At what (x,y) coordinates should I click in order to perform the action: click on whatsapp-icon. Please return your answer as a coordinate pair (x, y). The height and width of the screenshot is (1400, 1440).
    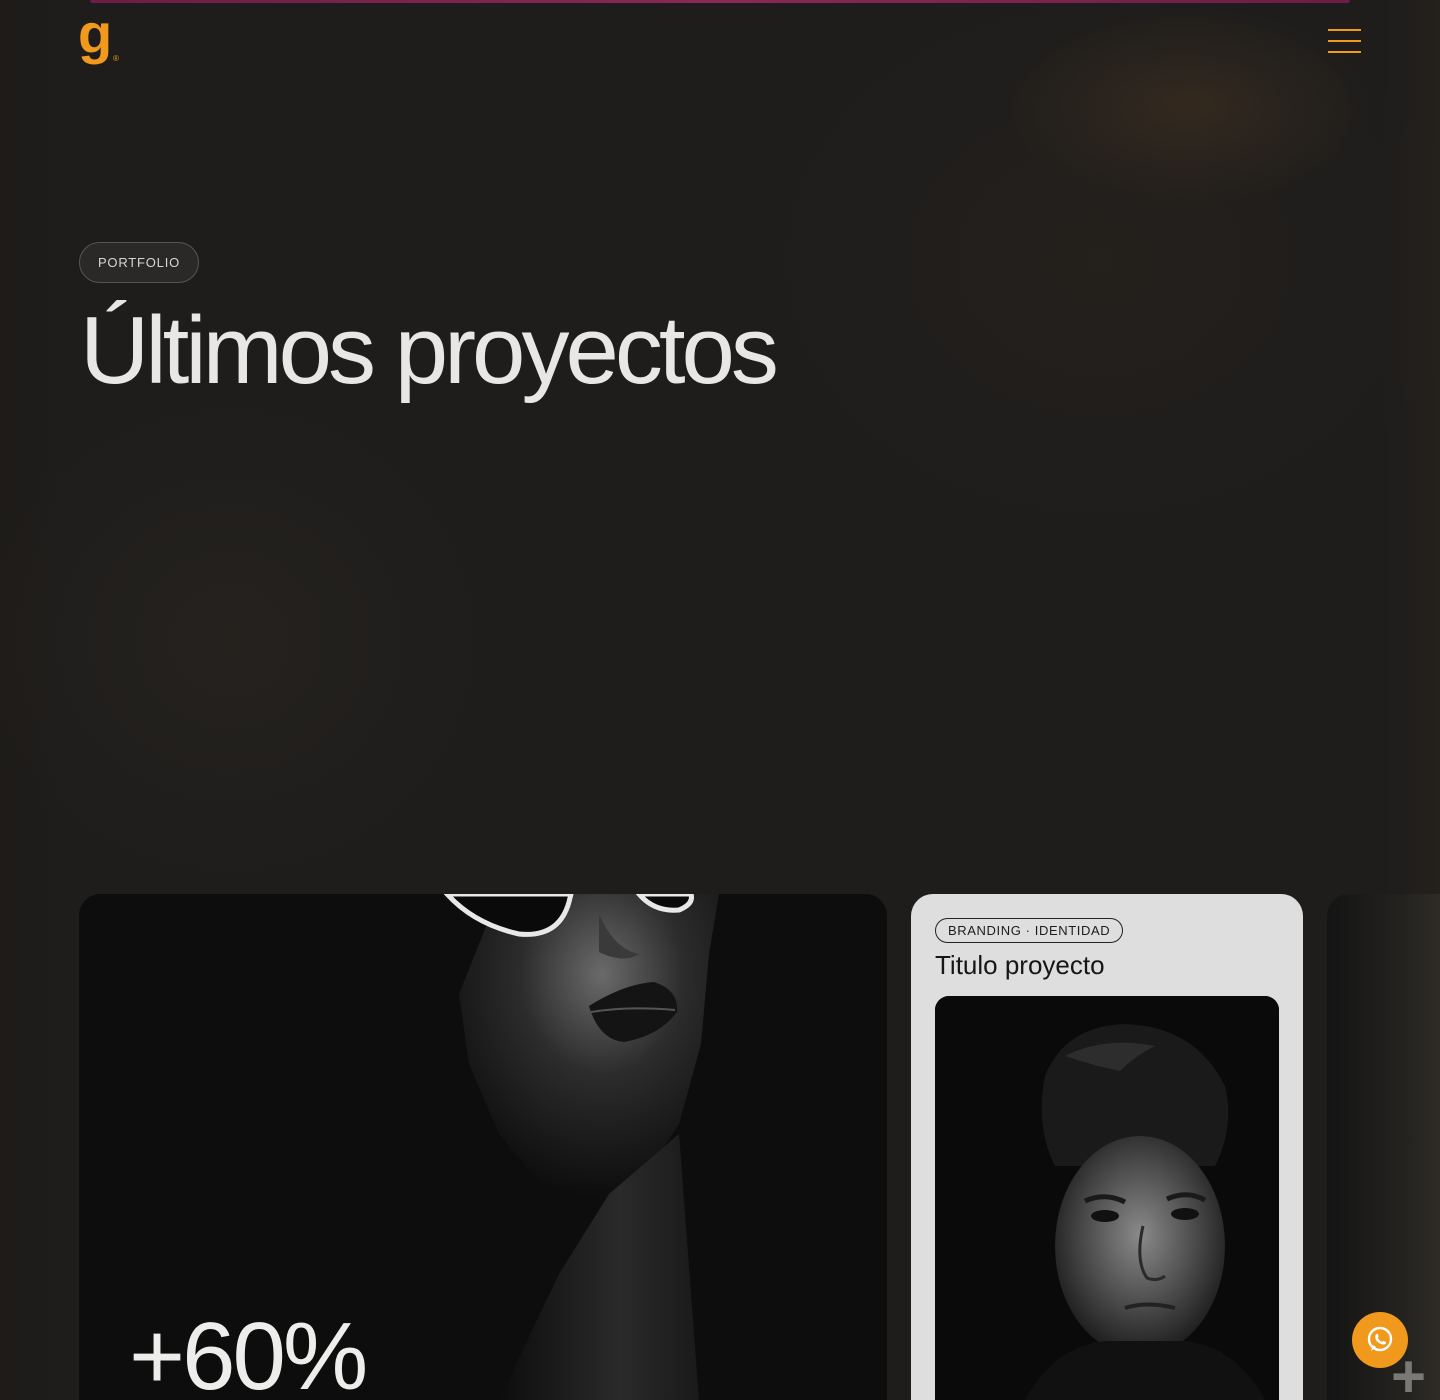
    Looking at the image, I should click on (1380, 1339).